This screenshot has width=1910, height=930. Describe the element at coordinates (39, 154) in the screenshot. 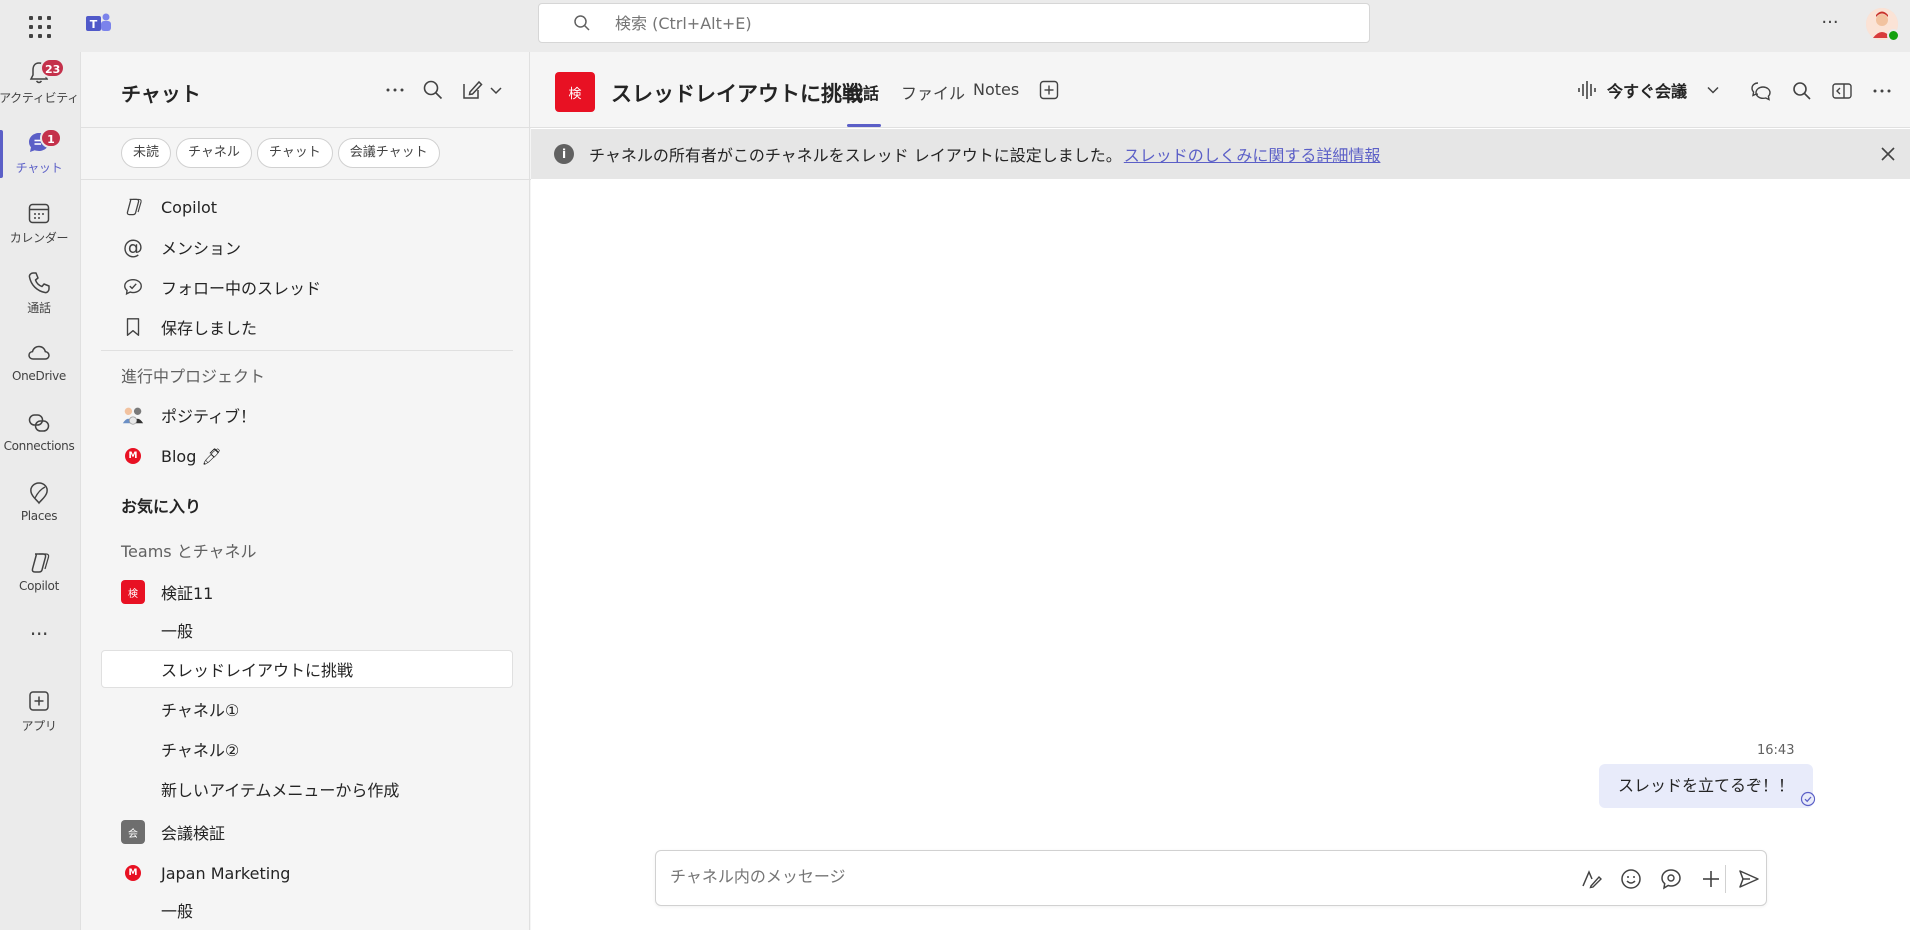

I see `rail-chat: 1 チャット` at that location.